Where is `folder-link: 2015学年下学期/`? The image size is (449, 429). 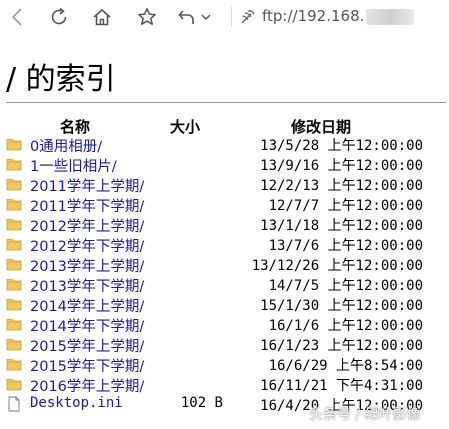 folder-link: 2015学年下学期/ is located at coordinates (87, 365).